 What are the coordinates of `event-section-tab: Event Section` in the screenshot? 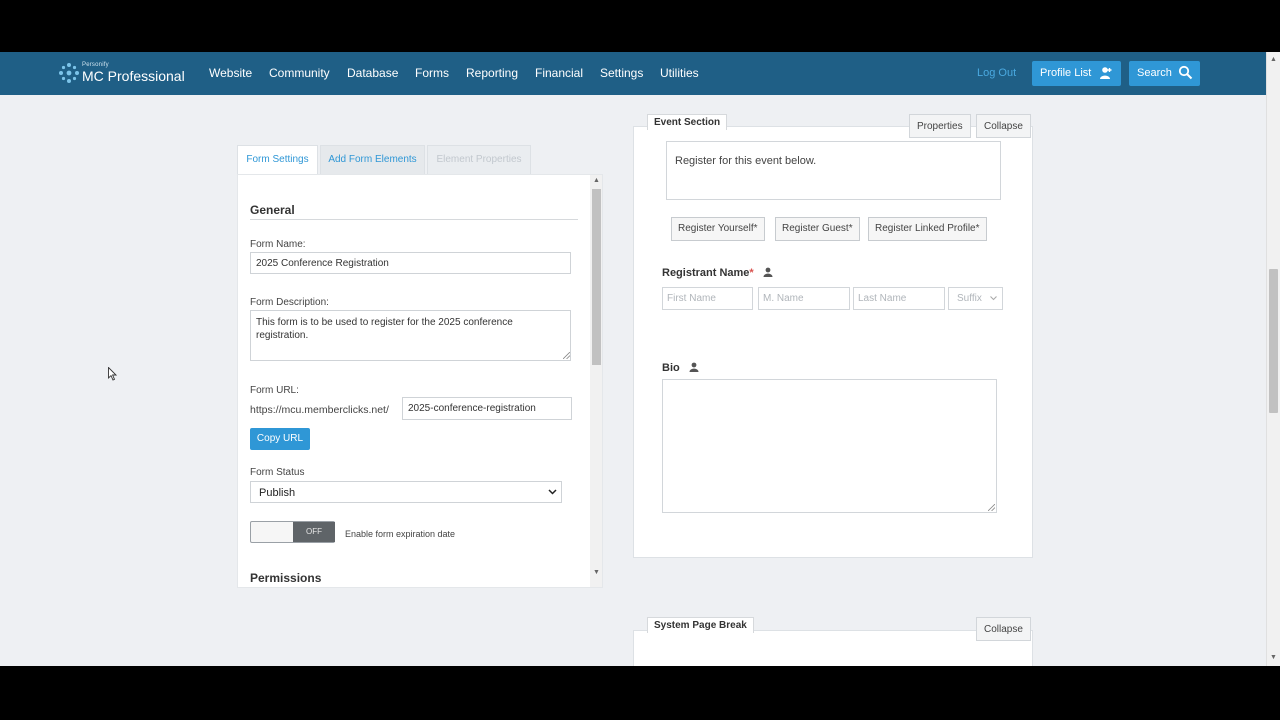 It's located at (687, 122).